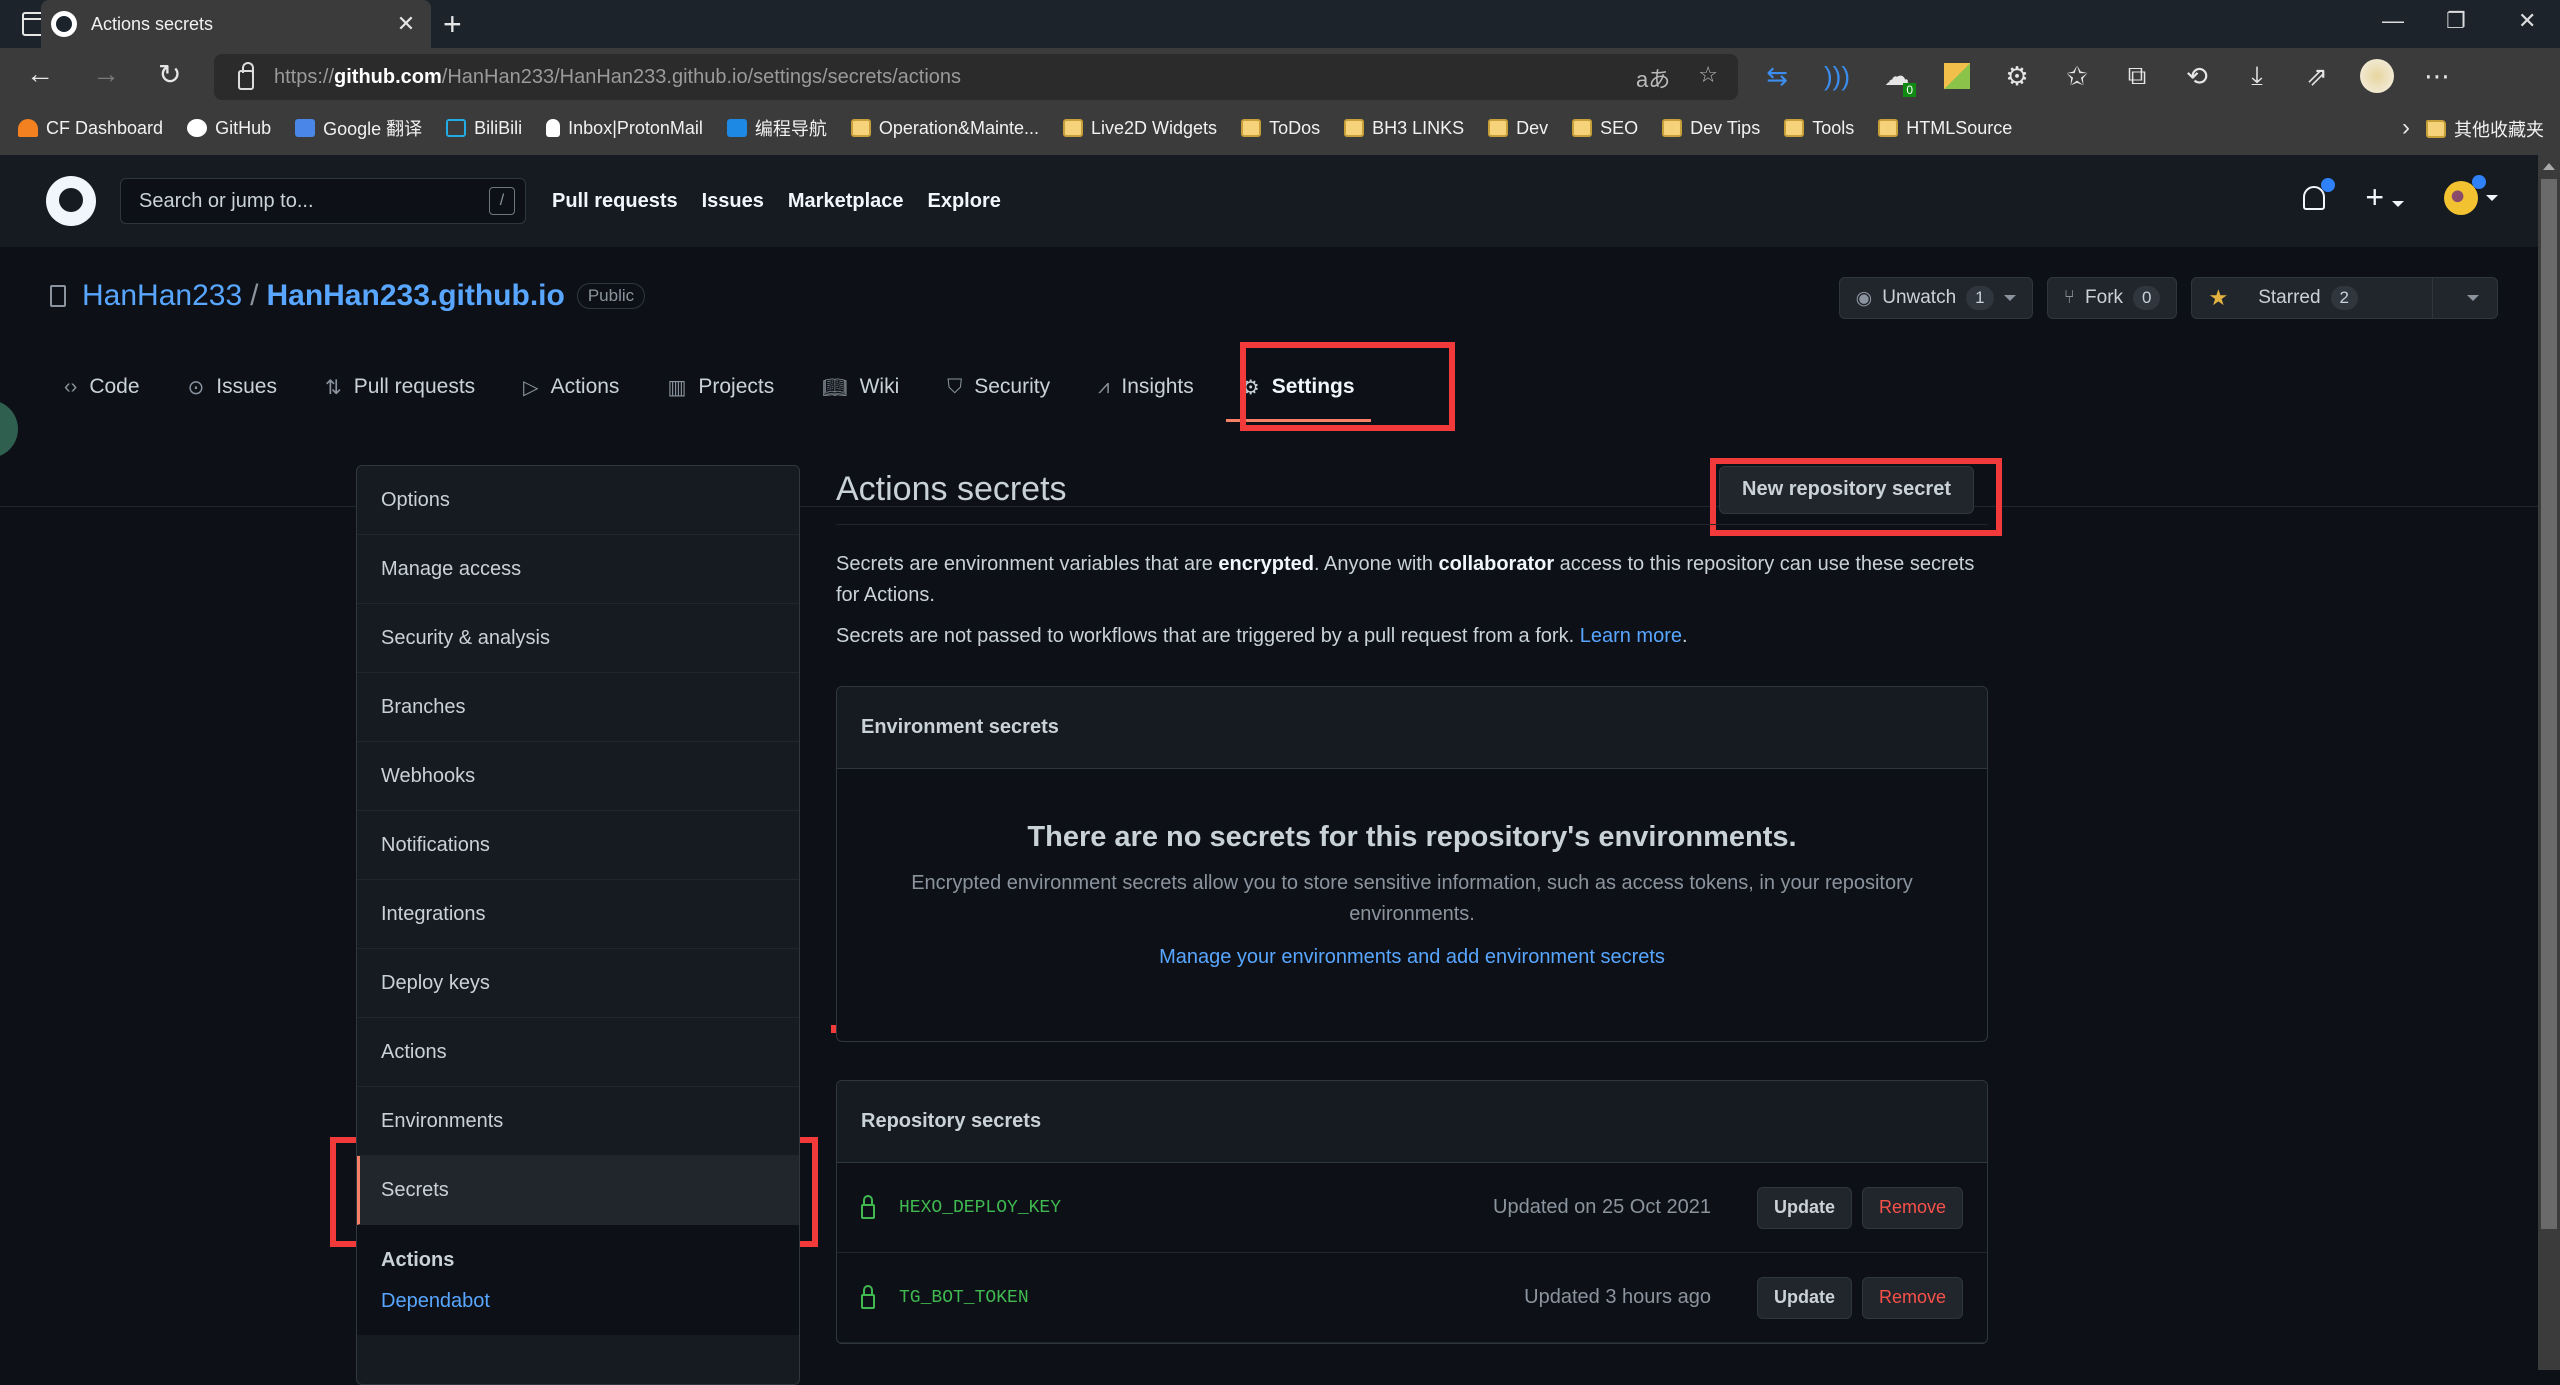 The image size is (2560, 1385). What do you see at coordinates (484, 128) in the screenshot?
I see `bookmark-bilibili: BiliBili` at bounding box center [484, 128].